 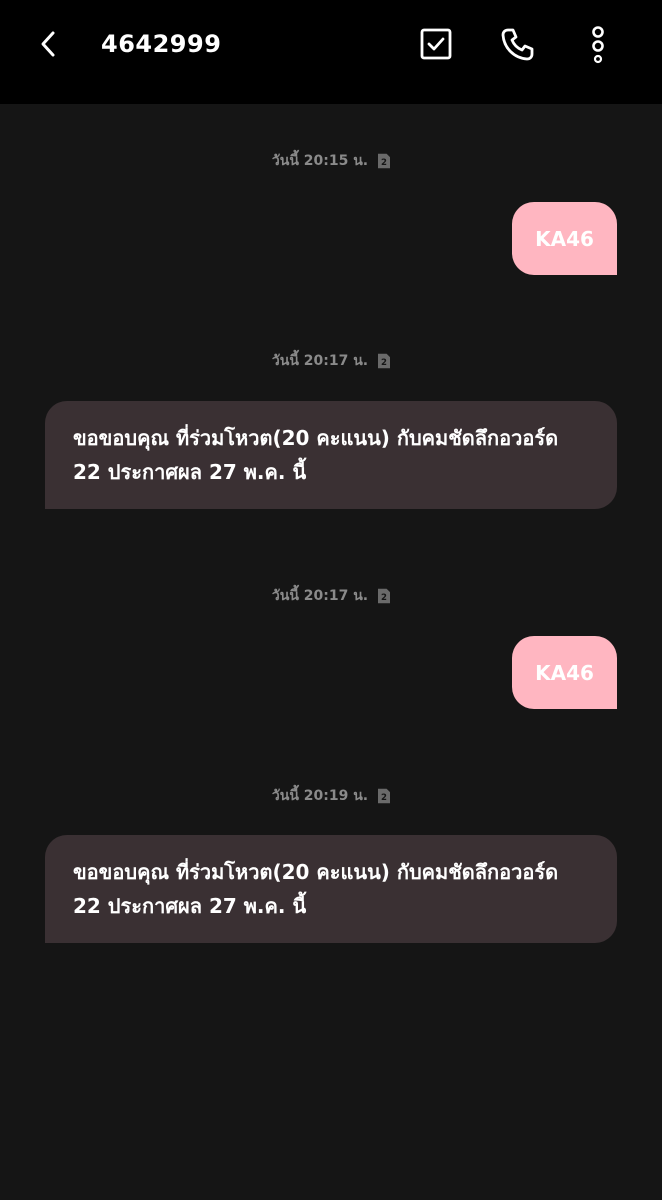 What do you see at coordinates (320, 796) in the screenshot?
I see `timestamp-text: วันนี้ 20:19 น.` at bounding box center [320, 796].